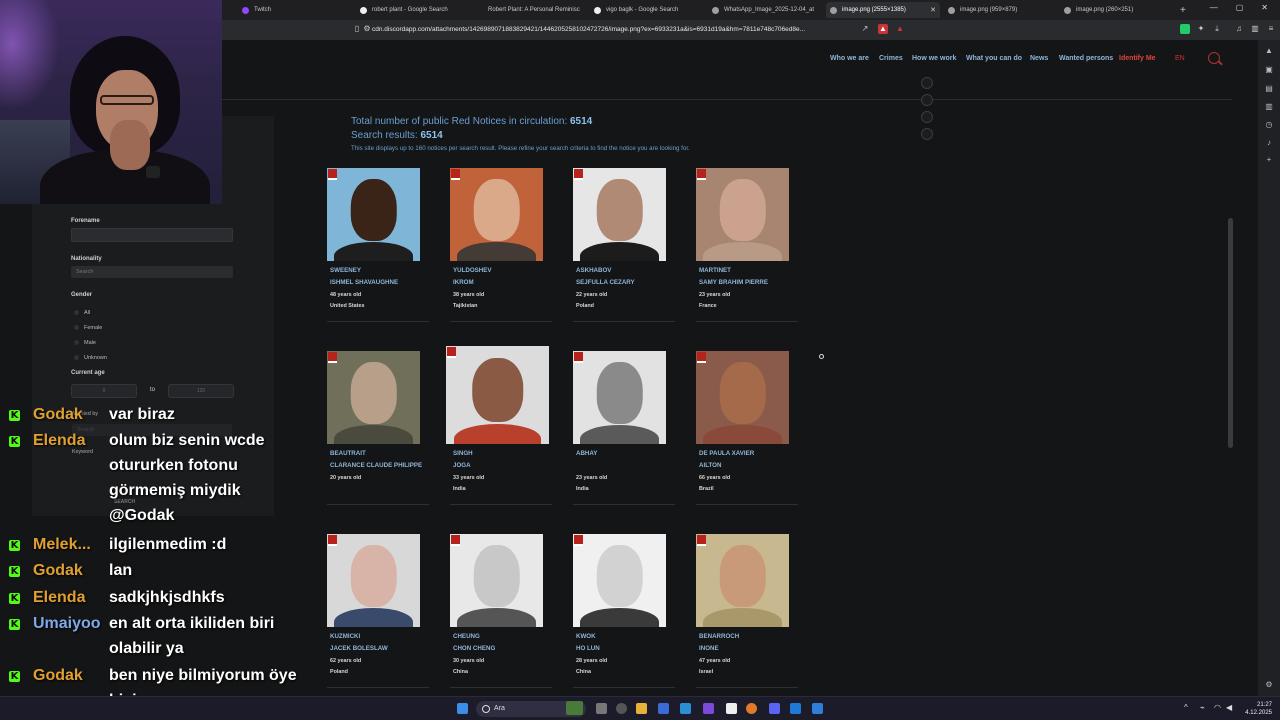  Describe the element at coordinates (415, 10) in the screenshot. I see `tab-google-search-1: robert plant - Google Search` at that location.